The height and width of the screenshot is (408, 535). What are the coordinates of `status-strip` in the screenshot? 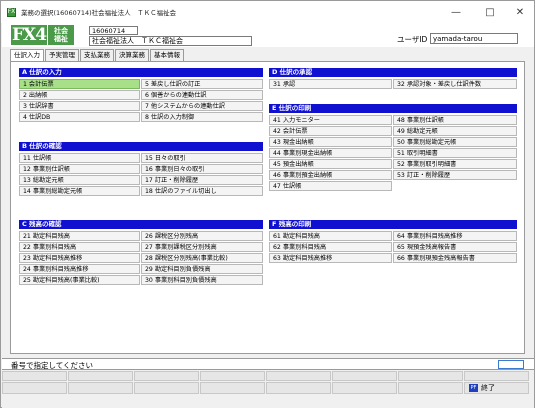 It's located at (268, 376).